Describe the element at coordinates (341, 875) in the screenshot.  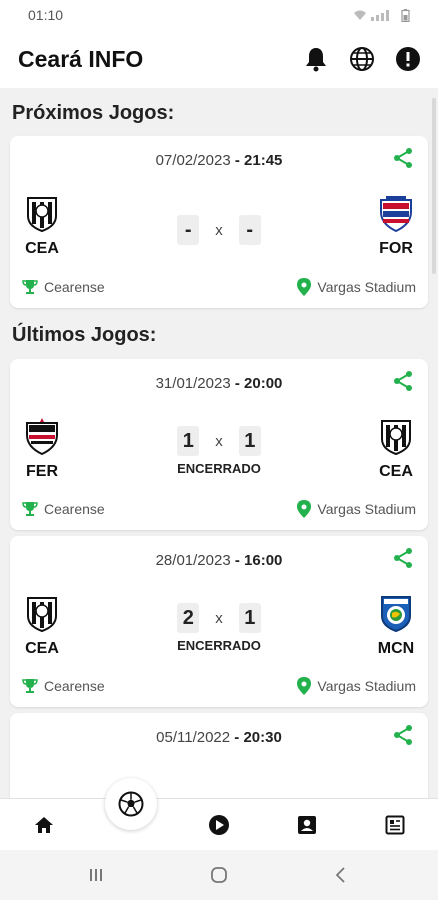
I see `back-icon` at that location.